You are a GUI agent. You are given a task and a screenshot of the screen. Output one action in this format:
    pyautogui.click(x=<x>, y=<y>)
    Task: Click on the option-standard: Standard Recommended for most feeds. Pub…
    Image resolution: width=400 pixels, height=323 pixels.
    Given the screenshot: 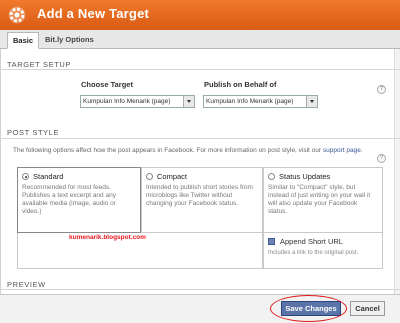 What is the action you would take?
    pyautogui.click(x=79, y=200)
    